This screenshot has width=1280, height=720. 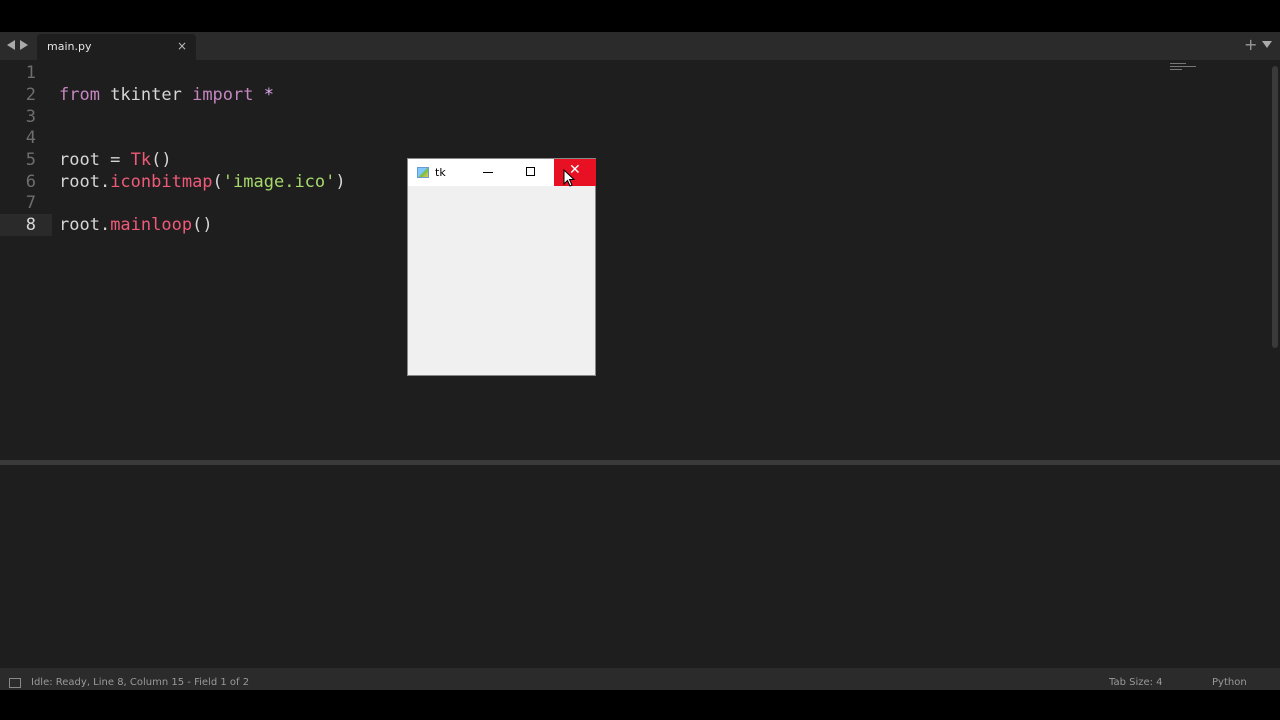 I want to click on code-line-5: root = Tk(), so click(x=115, y=160).